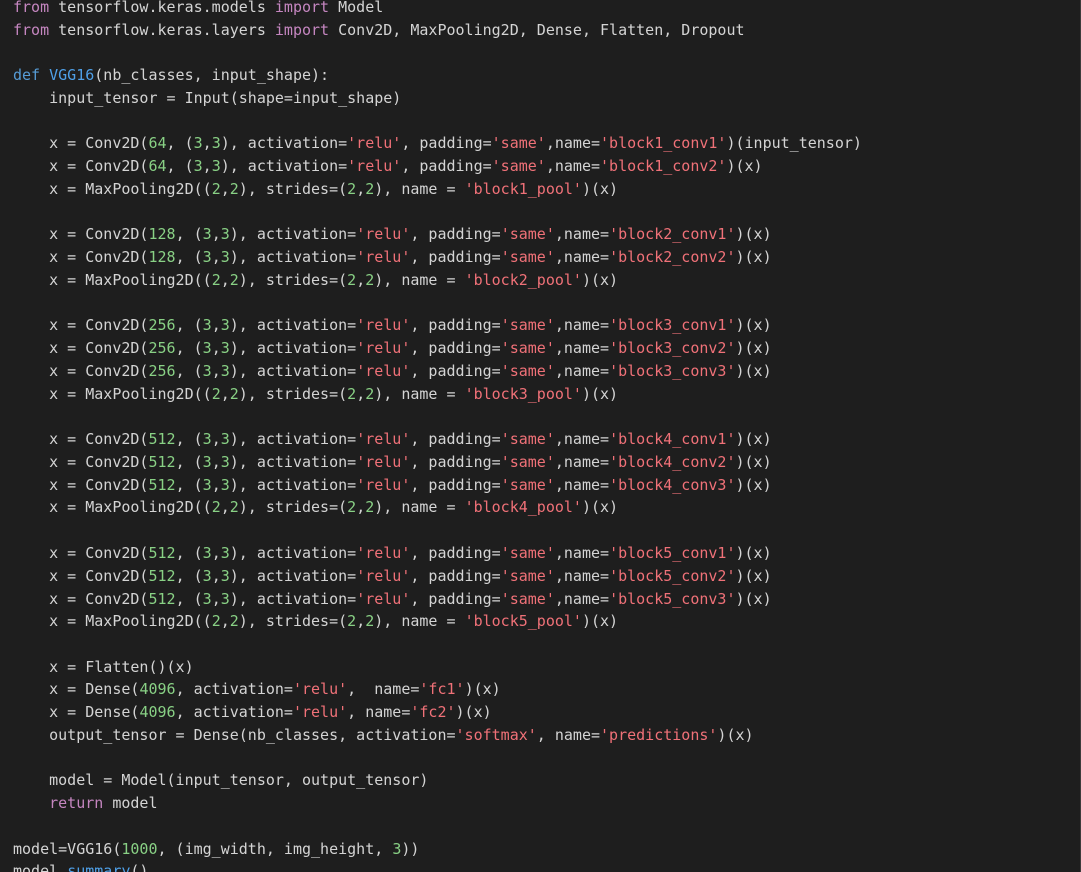 This screenshot has width=1081, height=872. I want to click on string-token: 'block5_conv2', so click(672, 576).